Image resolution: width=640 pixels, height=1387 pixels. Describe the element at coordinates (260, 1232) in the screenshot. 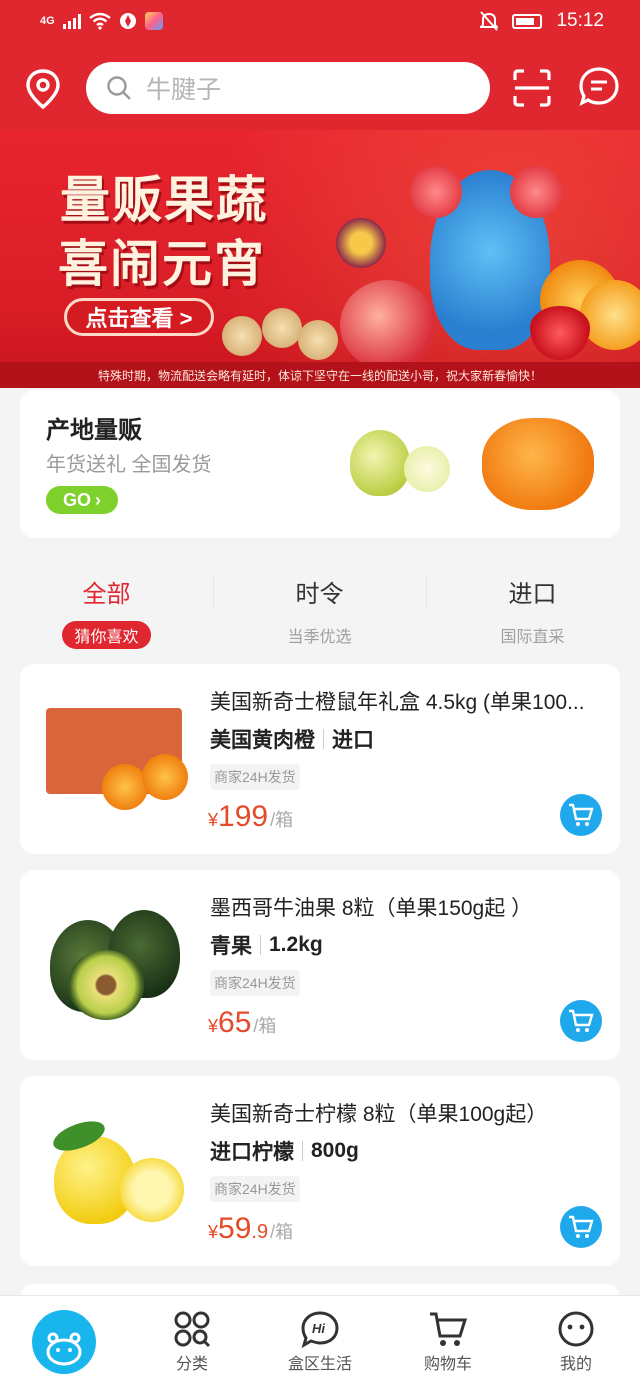

I see `price-decimal: .9` at that location.